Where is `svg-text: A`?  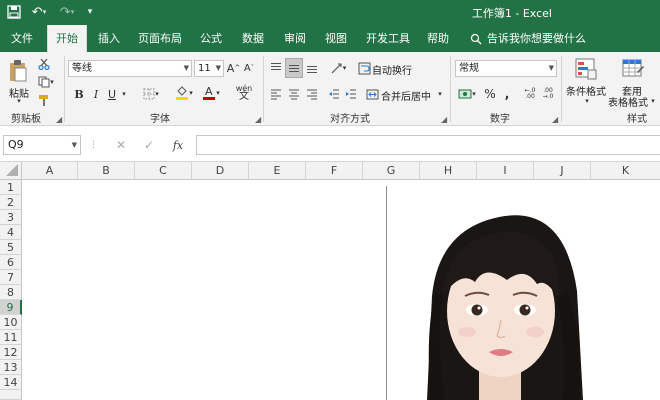 svg-text: A is located at coordinates (209, 91).